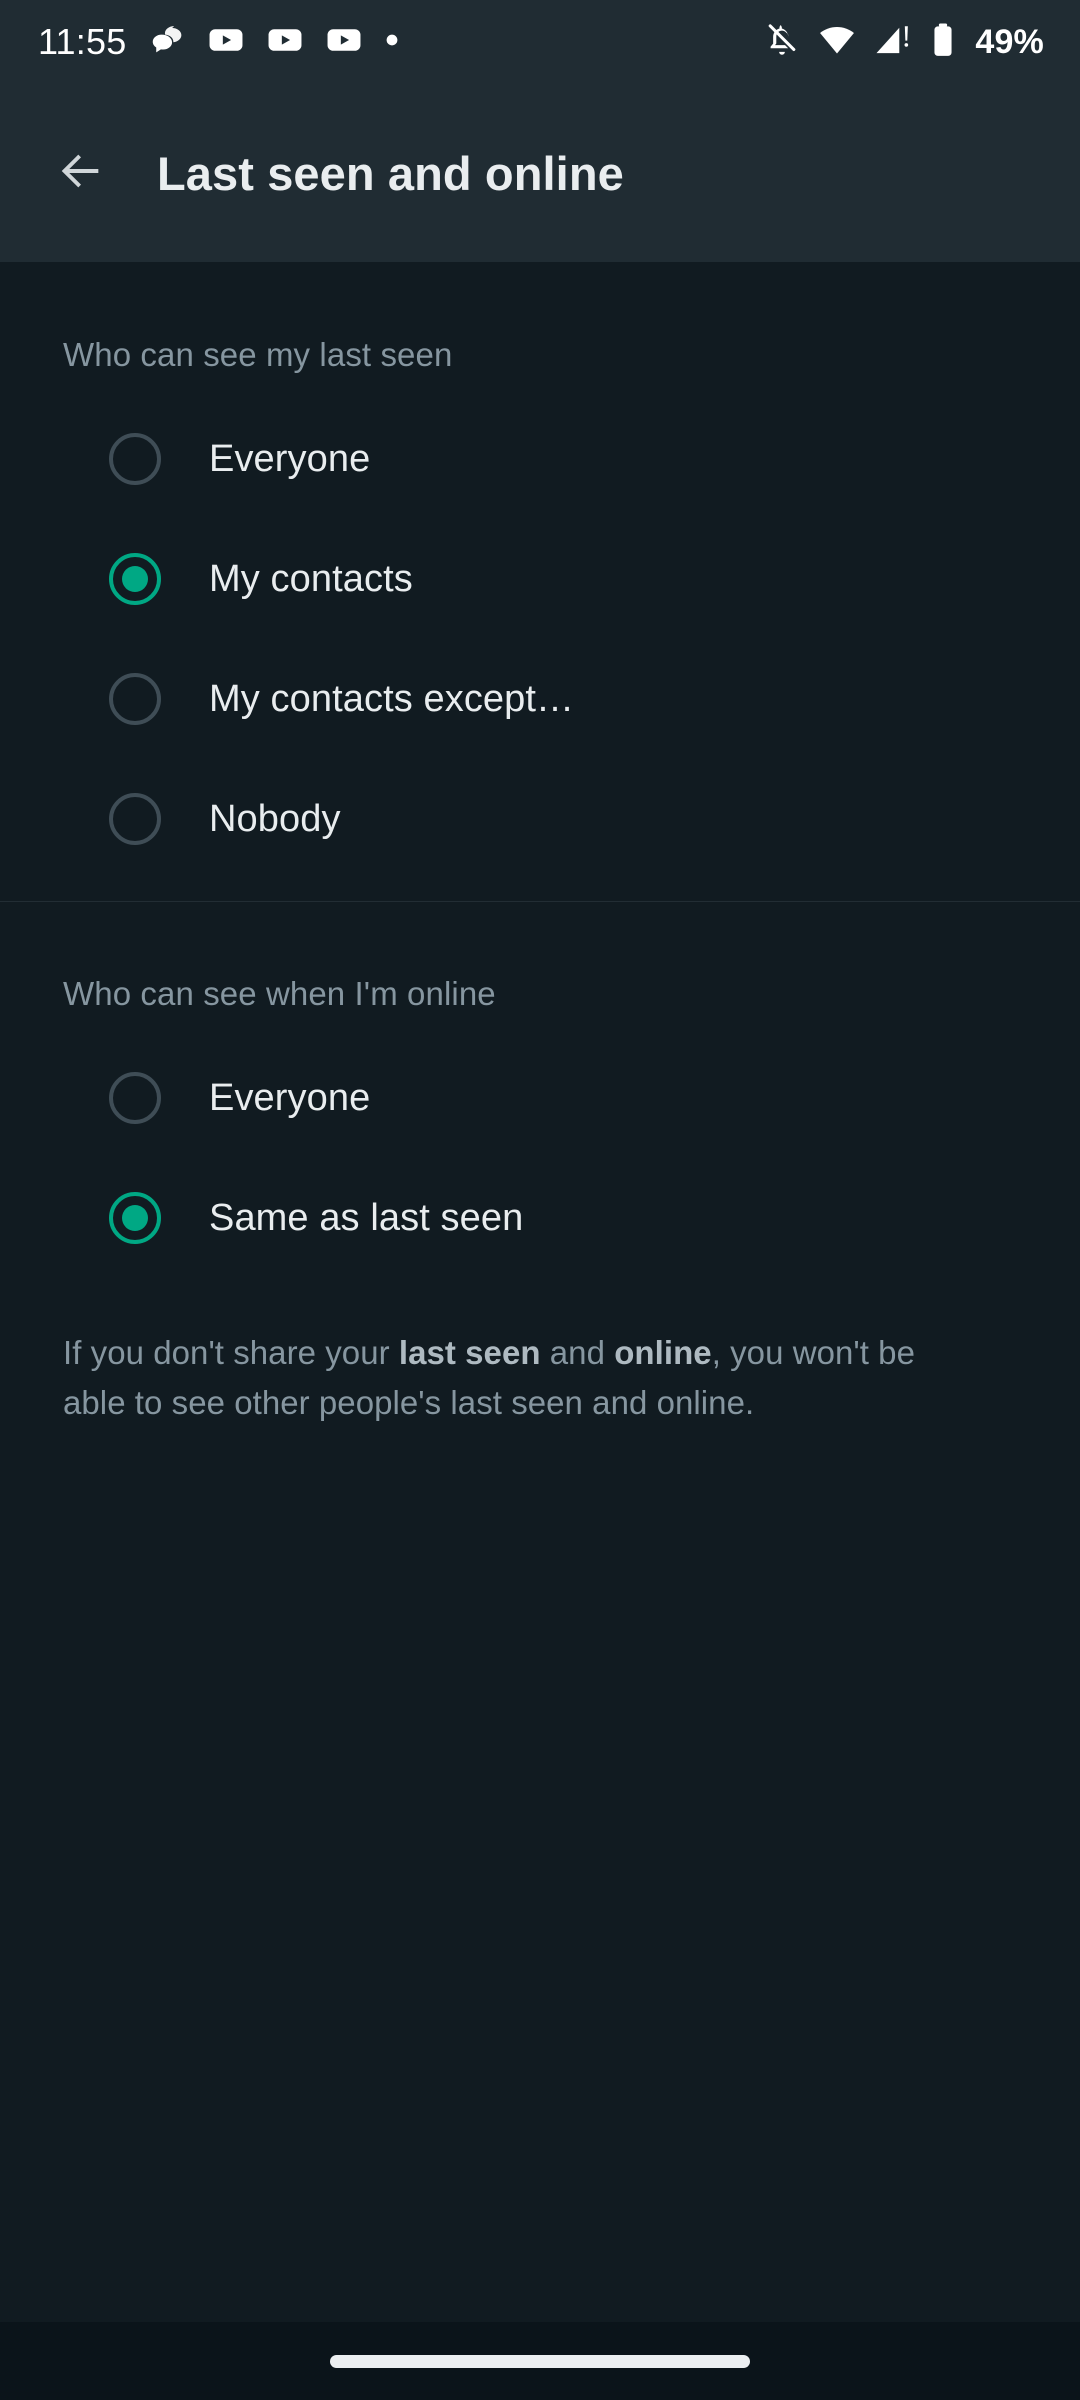 This screenshot has width=1080, height=2400. What do you see at coordinates (279, 993) in the screenshot?
I see `section-header-online: Who can see when I'm online` at bounding box center [279, 993].